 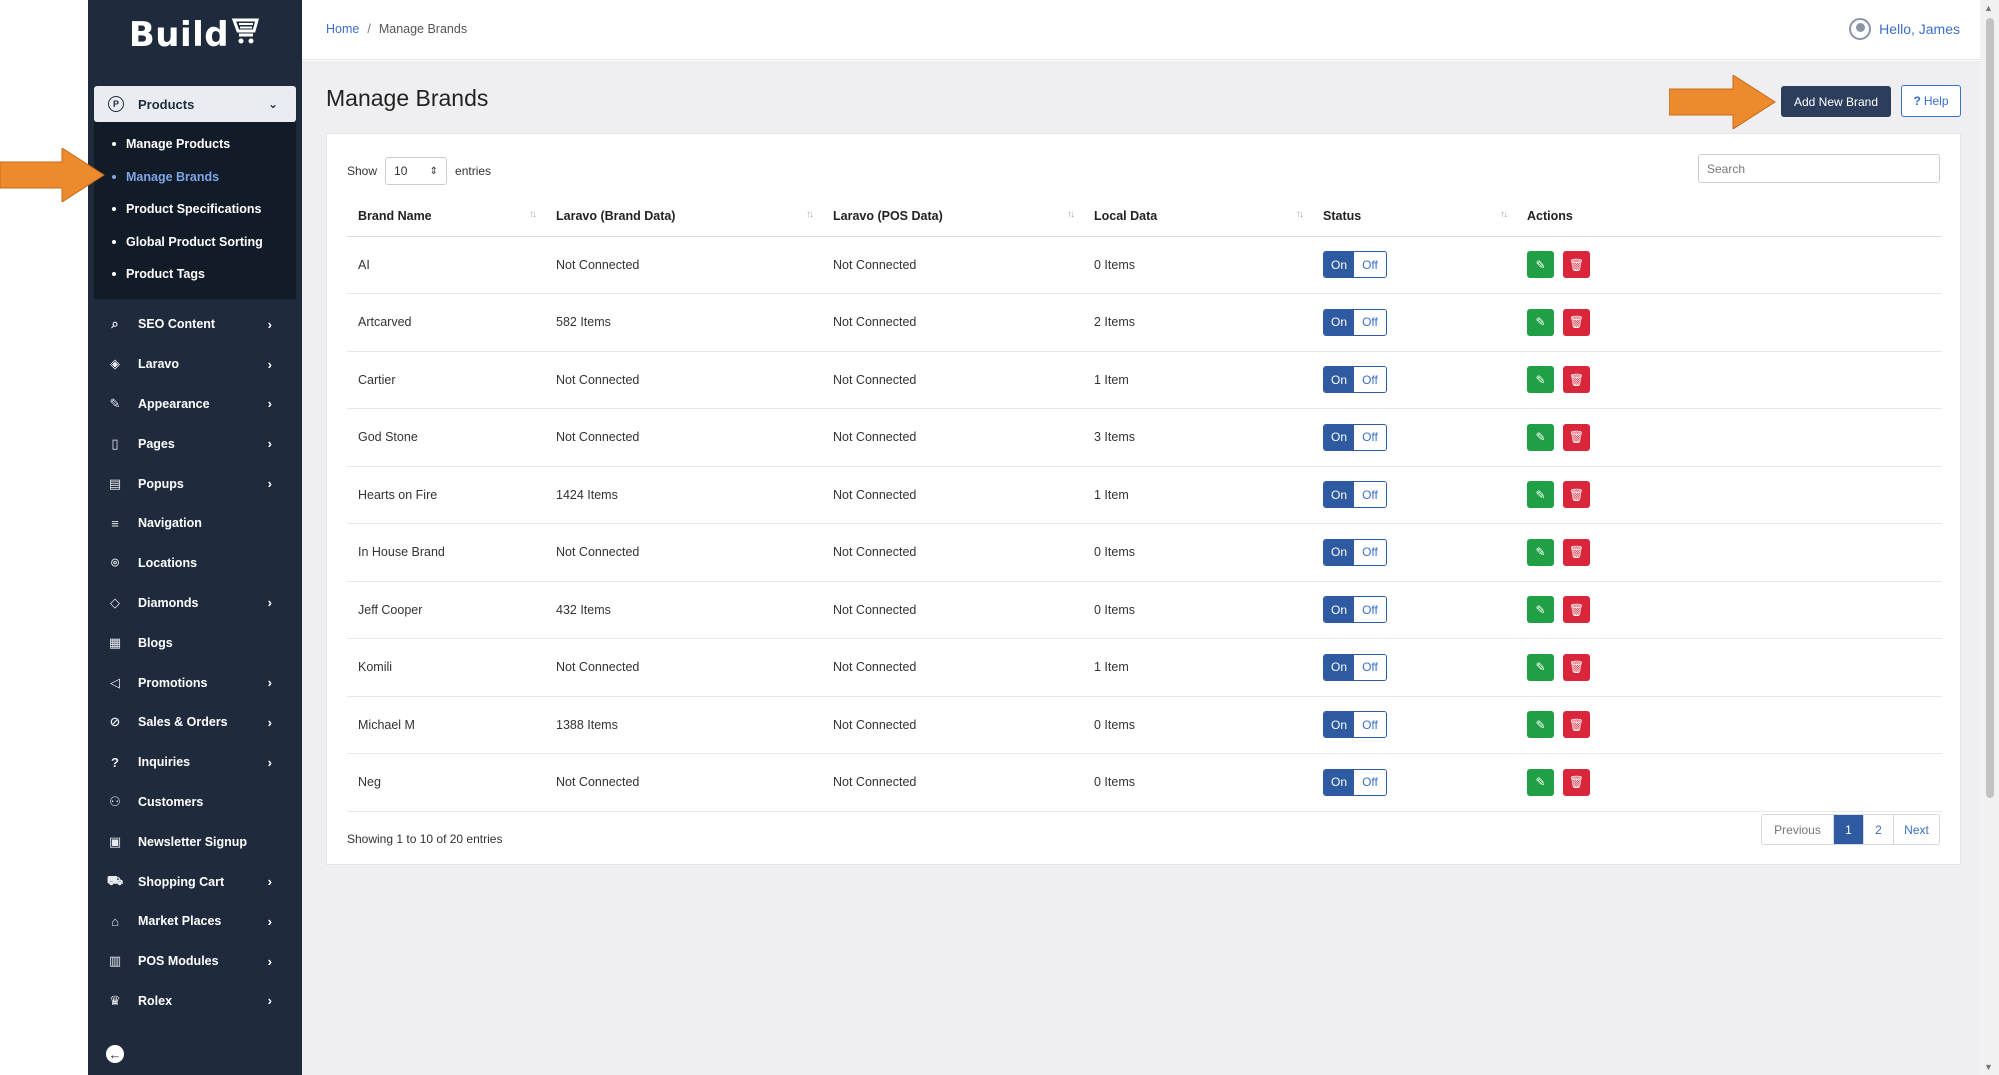 I want to click on sidebar-item-rolex: ♛ Rolex ›, so click(x=195, y=1001).